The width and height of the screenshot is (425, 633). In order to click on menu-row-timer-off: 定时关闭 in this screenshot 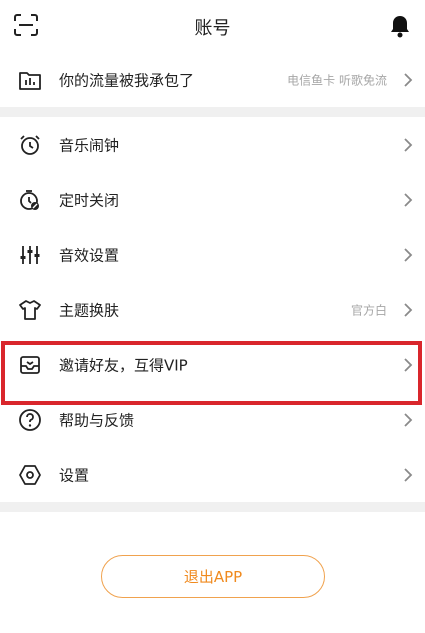, I will do `click(212, 199)`.